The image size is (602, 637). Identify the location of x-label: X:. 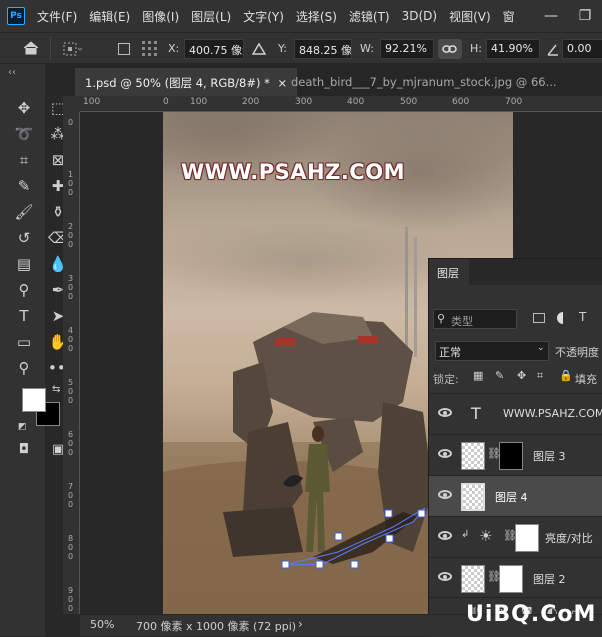
(174, 48).